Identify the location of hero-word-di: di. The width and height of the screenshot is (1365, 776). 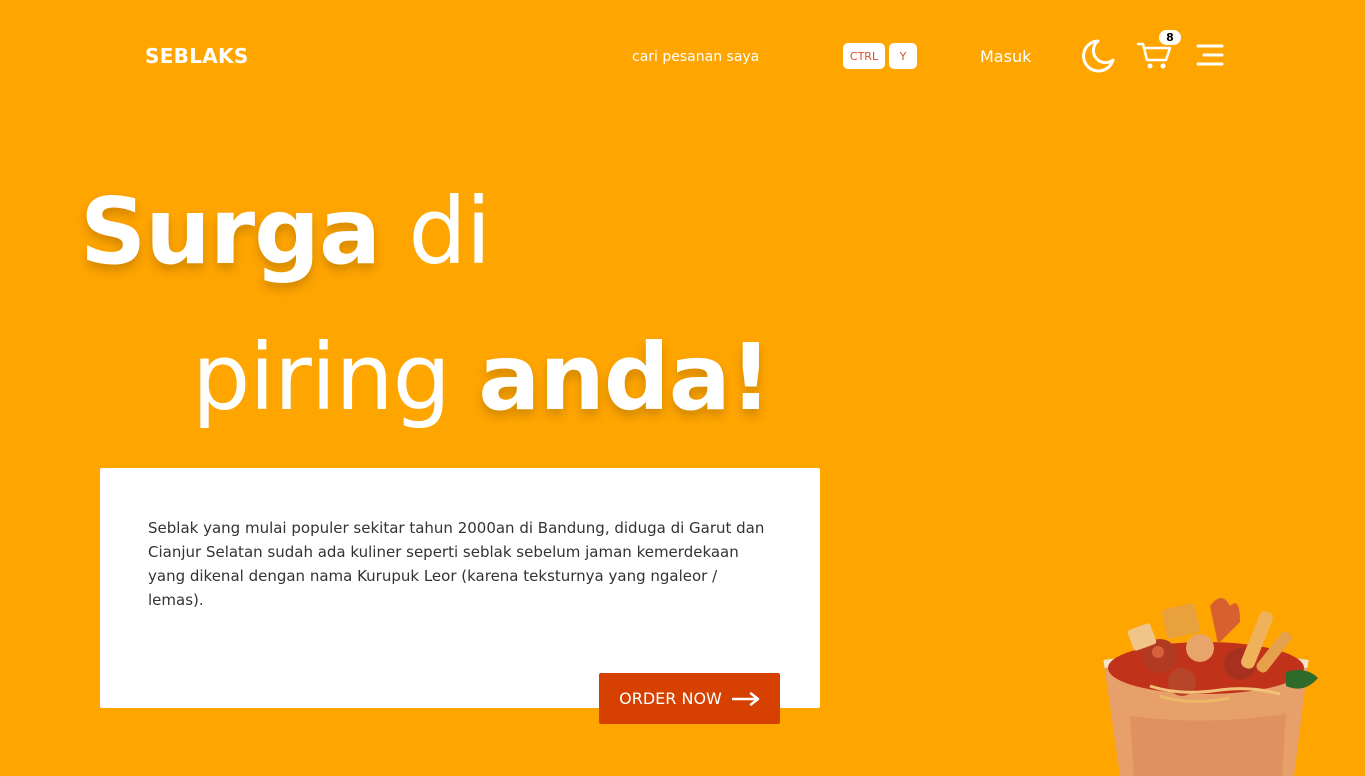
(435, 231).